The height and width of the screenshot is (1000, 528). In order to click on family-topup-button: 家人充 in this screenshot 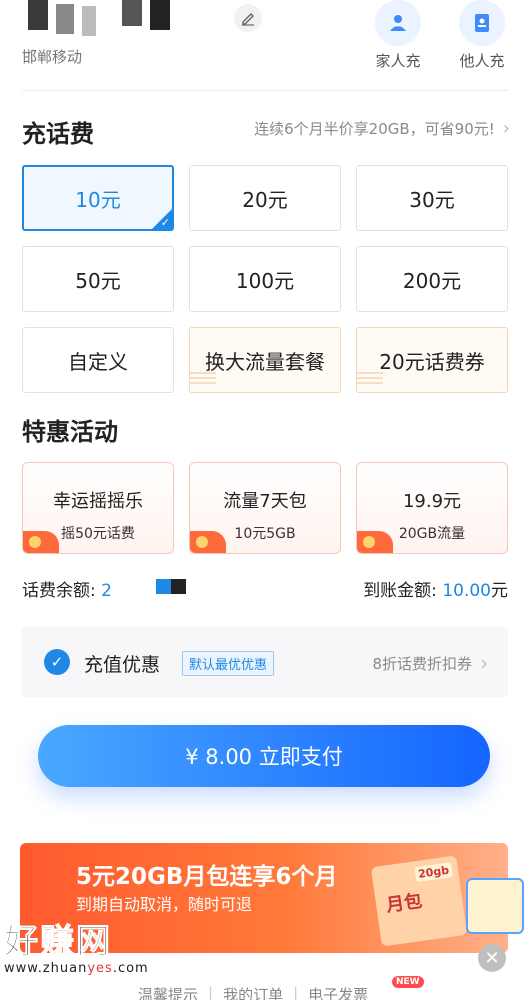, I will do `click(398, 35)`.